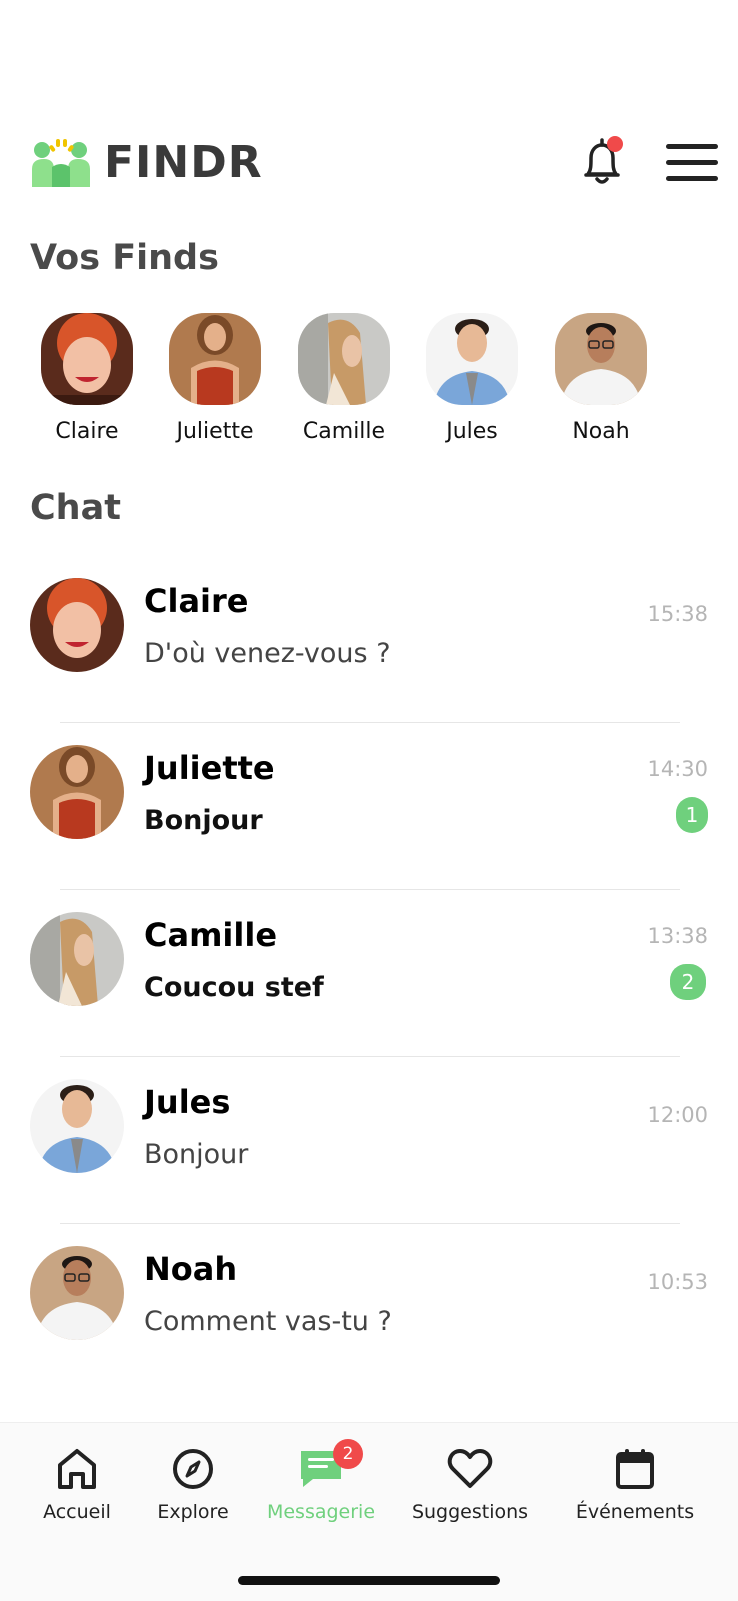  Describe the element at coordinates (211, 935) in the screenshot. I see `contact-name: Camille` at that location.